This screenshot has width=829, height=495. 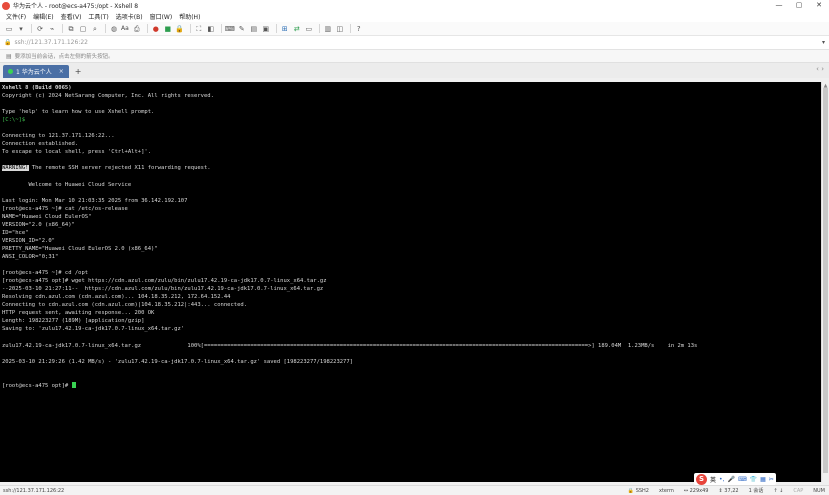 What do you see at coordinates (418, 42) in the screenshot?
I see `address-input` at bounding box center [418, 42].